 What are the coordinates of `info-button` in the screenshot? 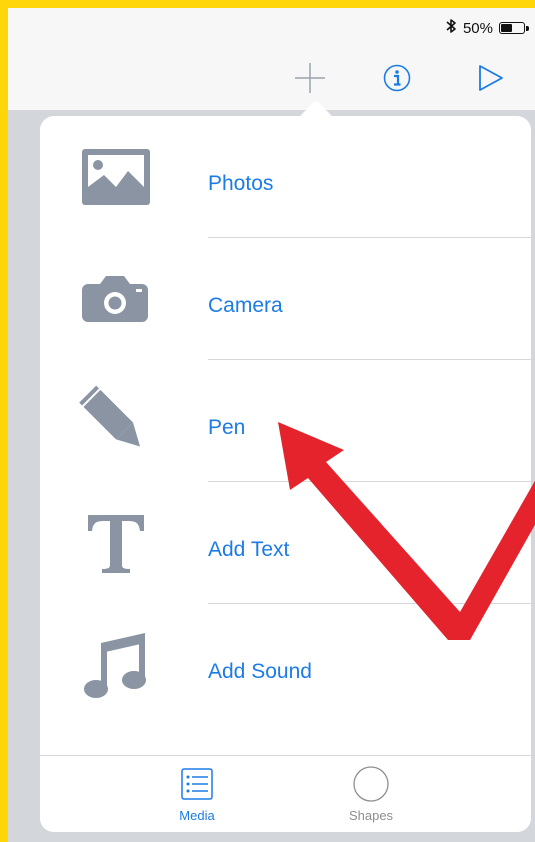 It's located at (397, 78).